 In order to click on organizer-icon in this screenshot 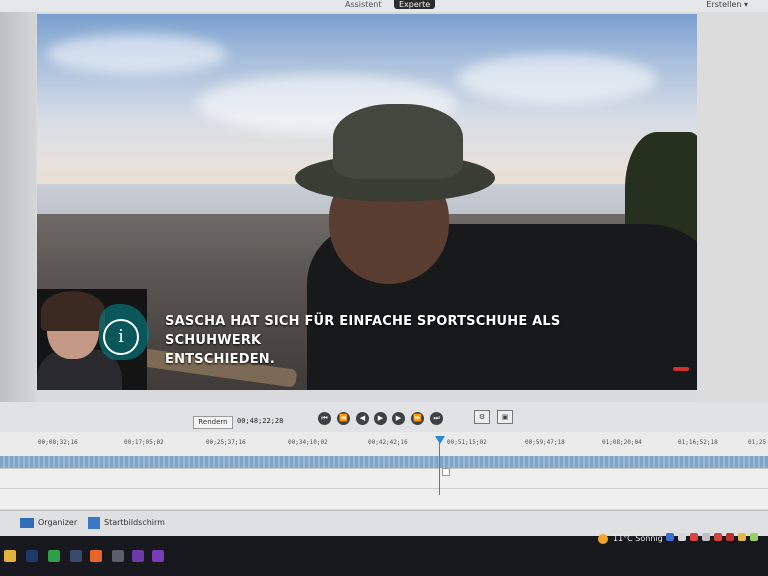, I will do `click(27, 523)`.